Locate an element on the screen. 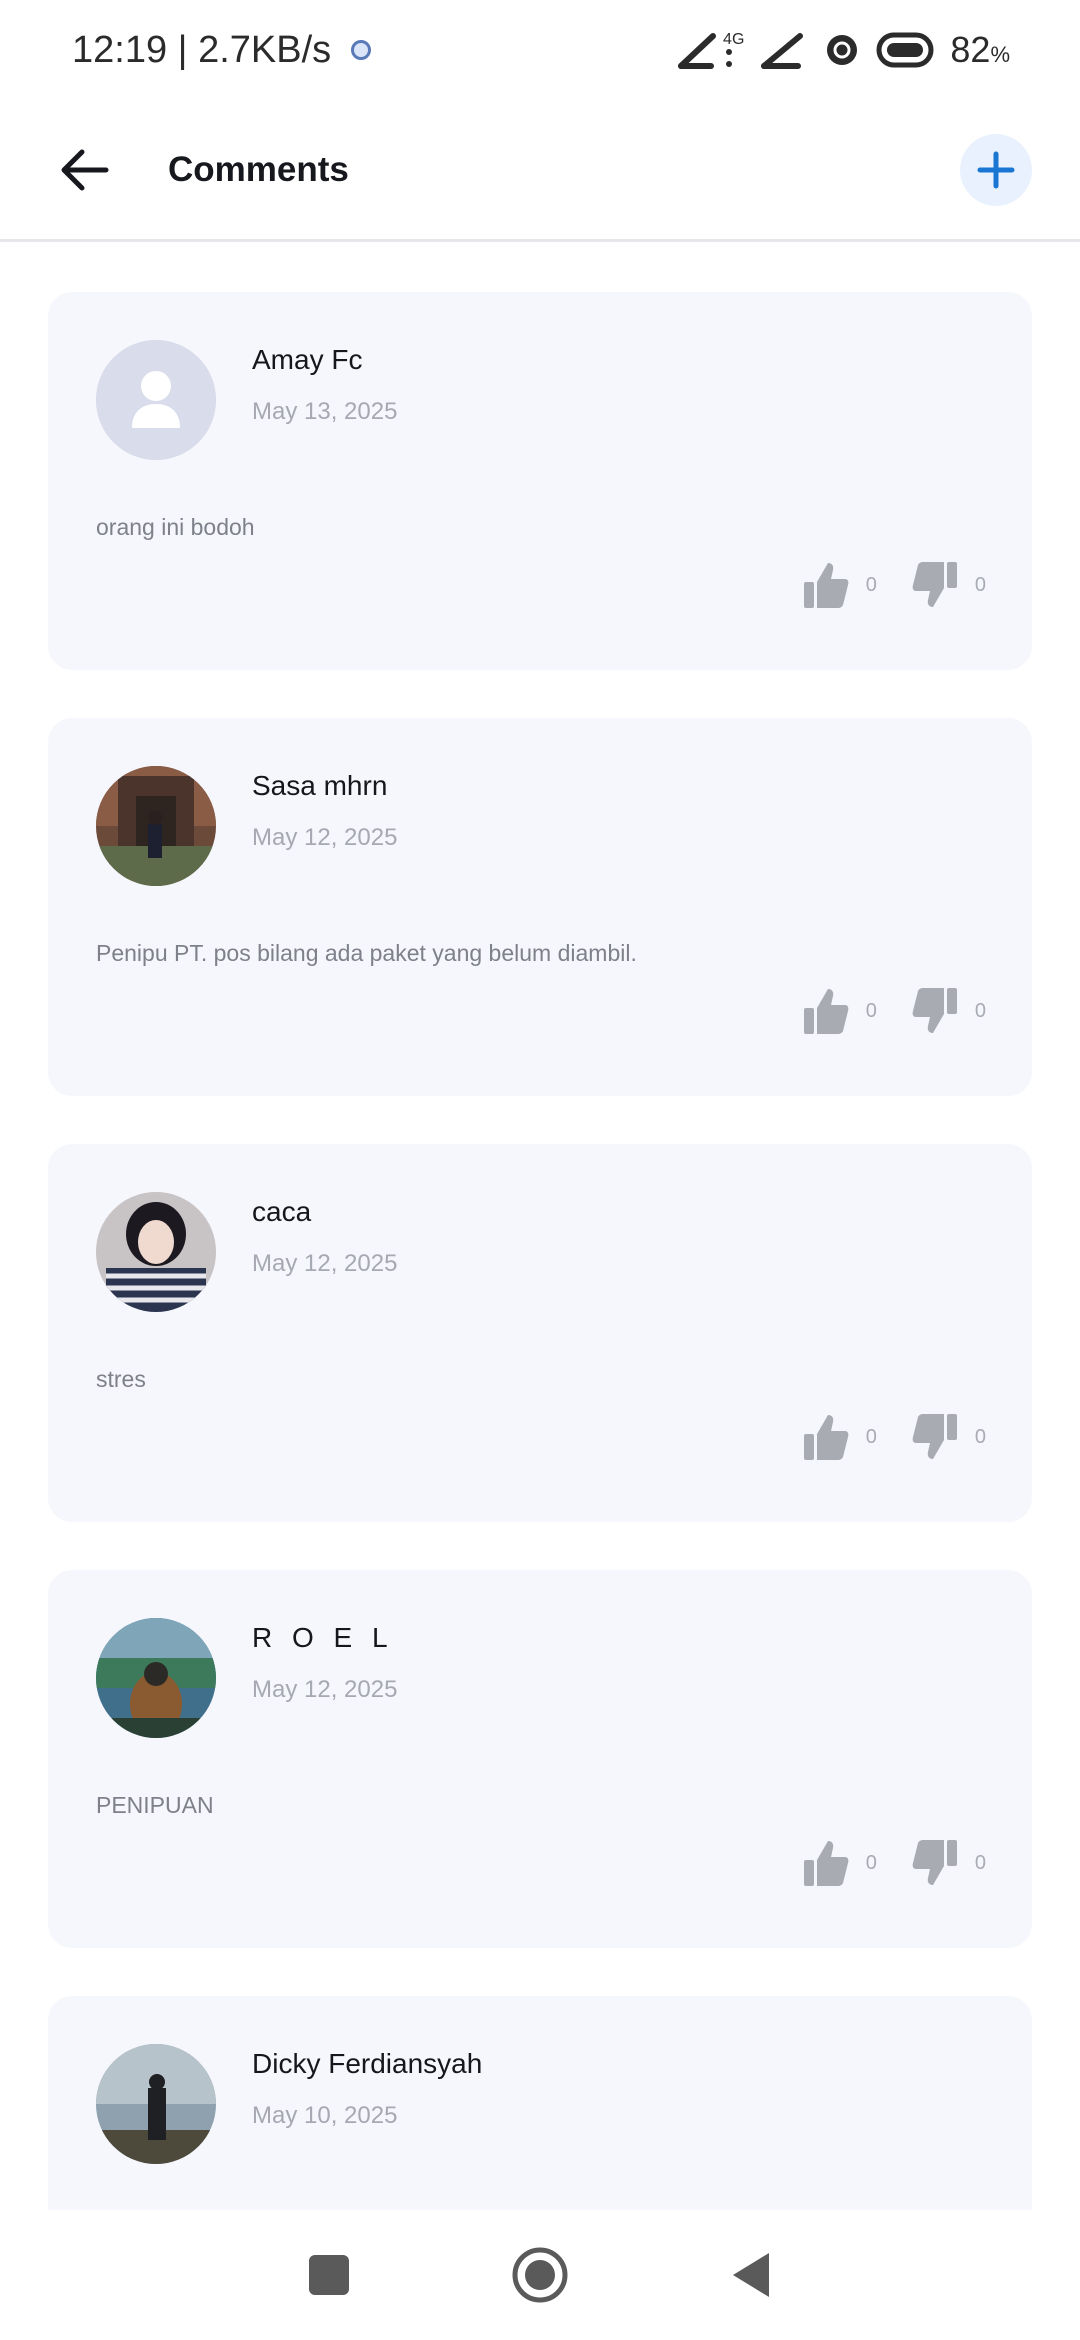 Image resolution: width=1080 pixels, height=2340 pixels. comment-header: Amay Fc May 13, 2025 is located at coordinates (540, 400).